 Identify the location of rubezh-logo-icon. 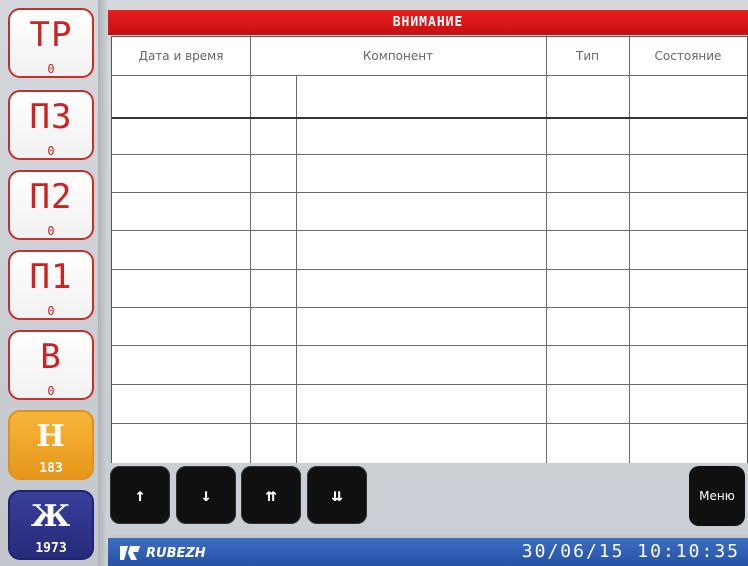
(130, 553).